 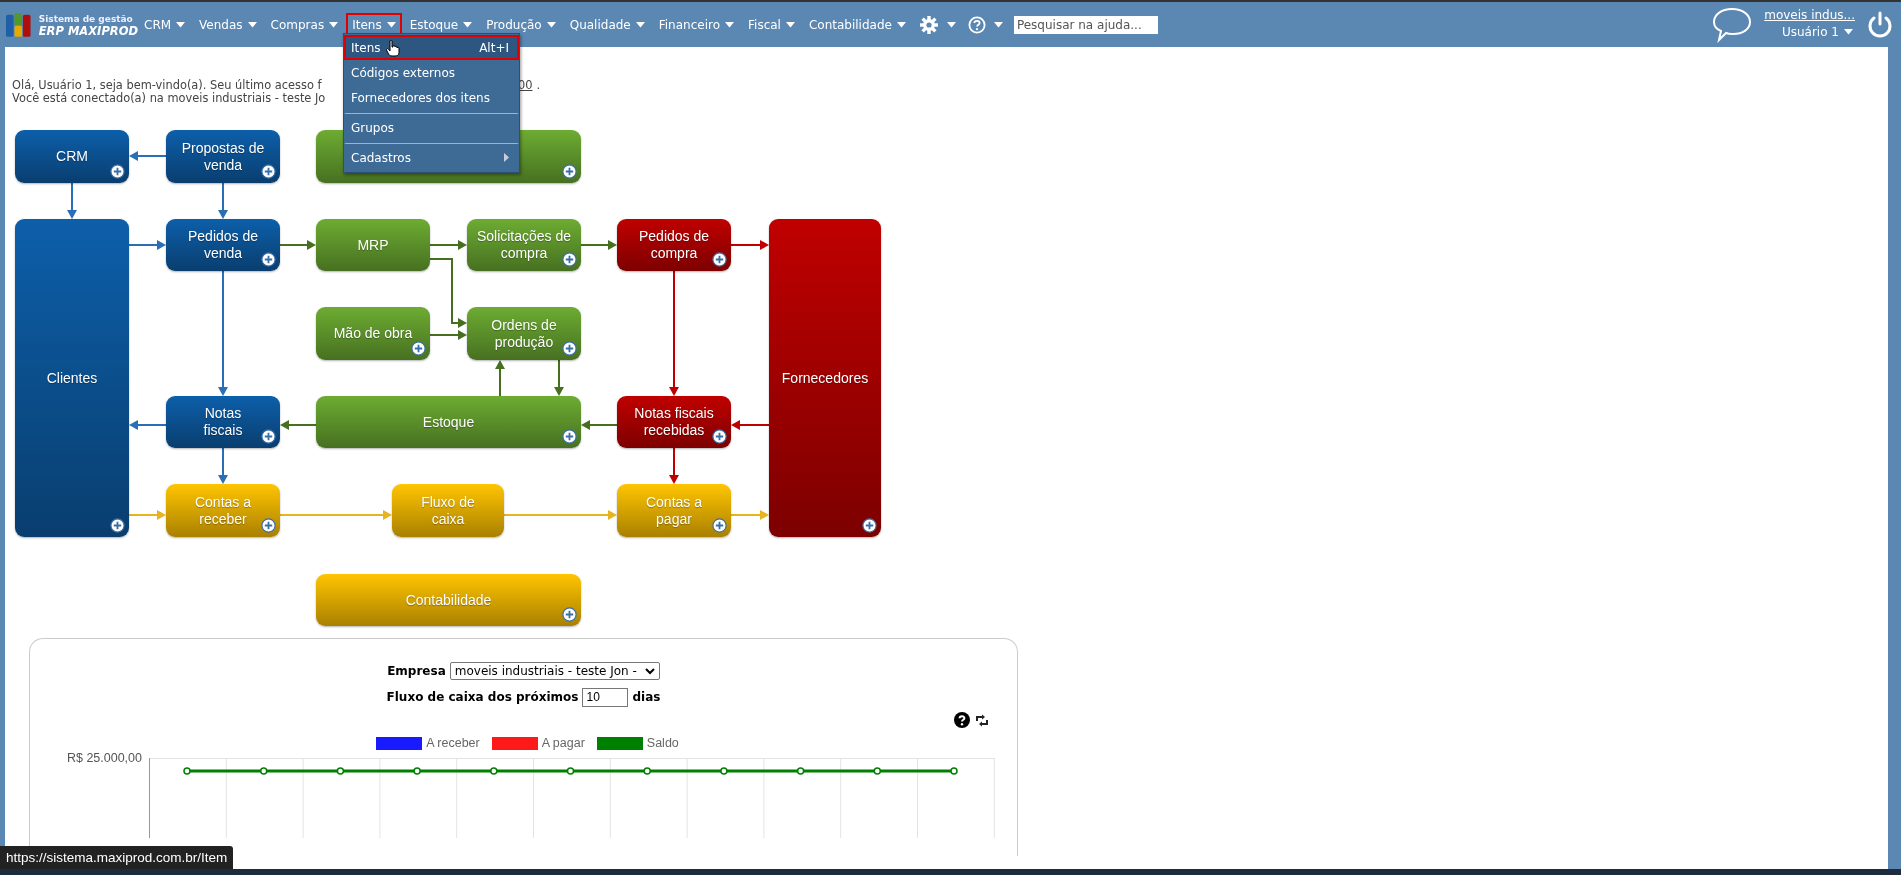 What do you see at coordinates (857, 24) in the screenshot?
I see `nav-menu-item: Contabilidade` at bounding box center [857, 24].